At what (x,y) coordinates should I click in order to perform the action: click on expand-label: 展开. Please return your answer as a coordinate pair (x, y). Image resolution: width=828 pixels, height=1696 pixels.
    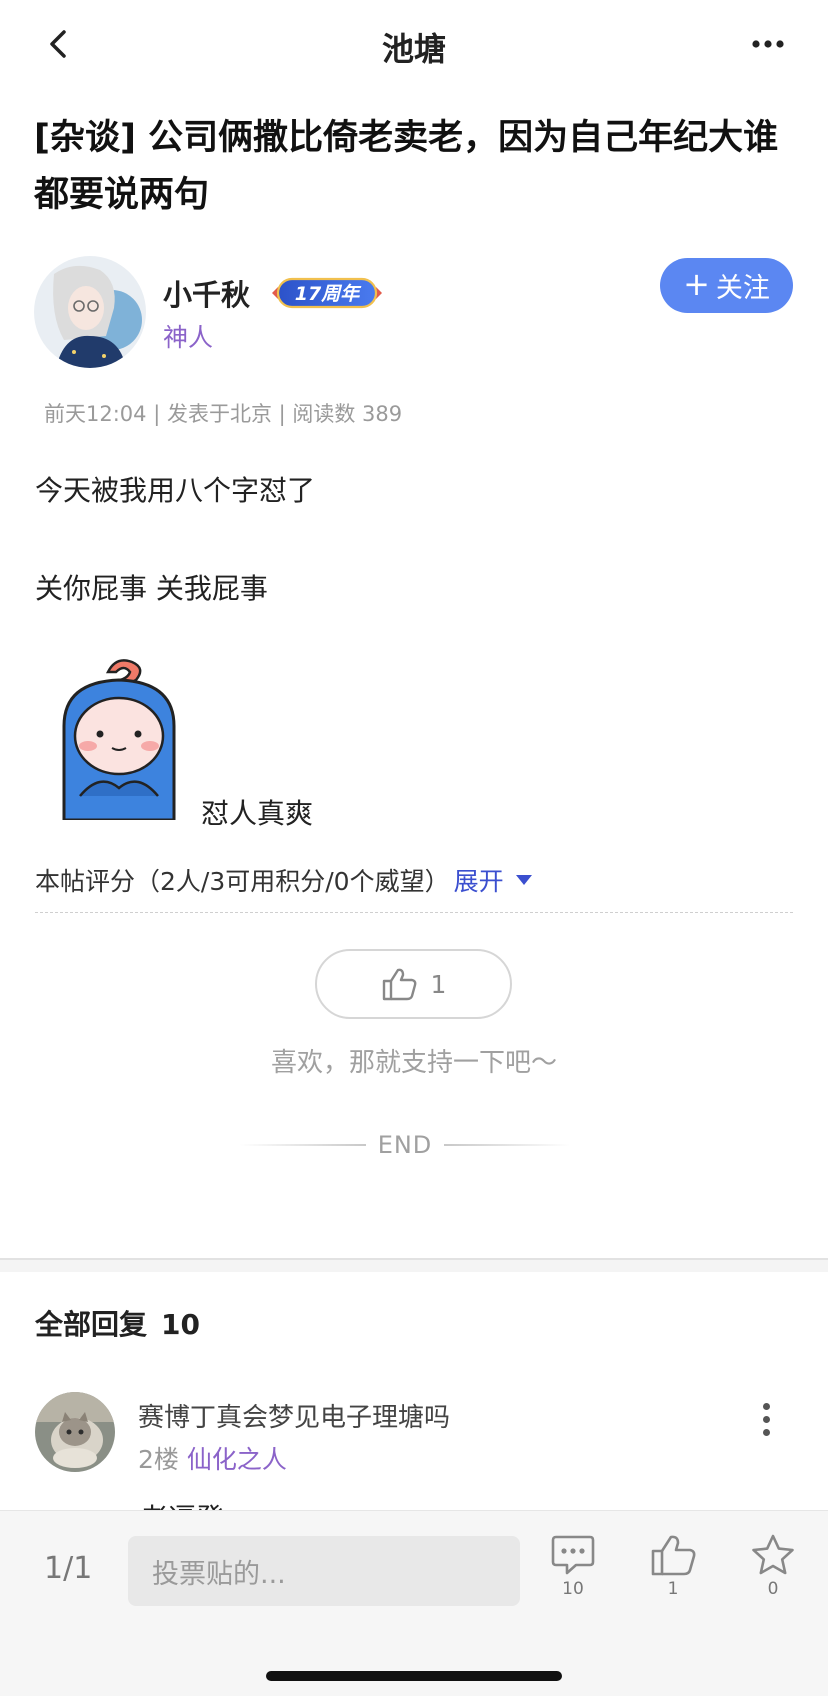
    Looking at the image, I should click on (478, 881).